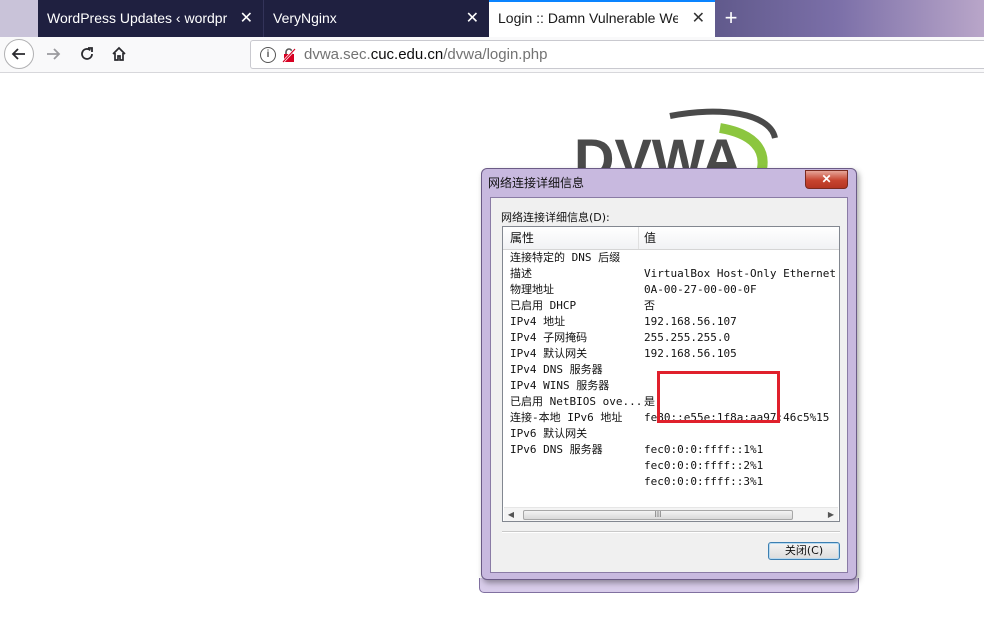  I want to click on list-item: 描述 VirtualBox Host-Only Ethernet Adapter, so click(671, 274).